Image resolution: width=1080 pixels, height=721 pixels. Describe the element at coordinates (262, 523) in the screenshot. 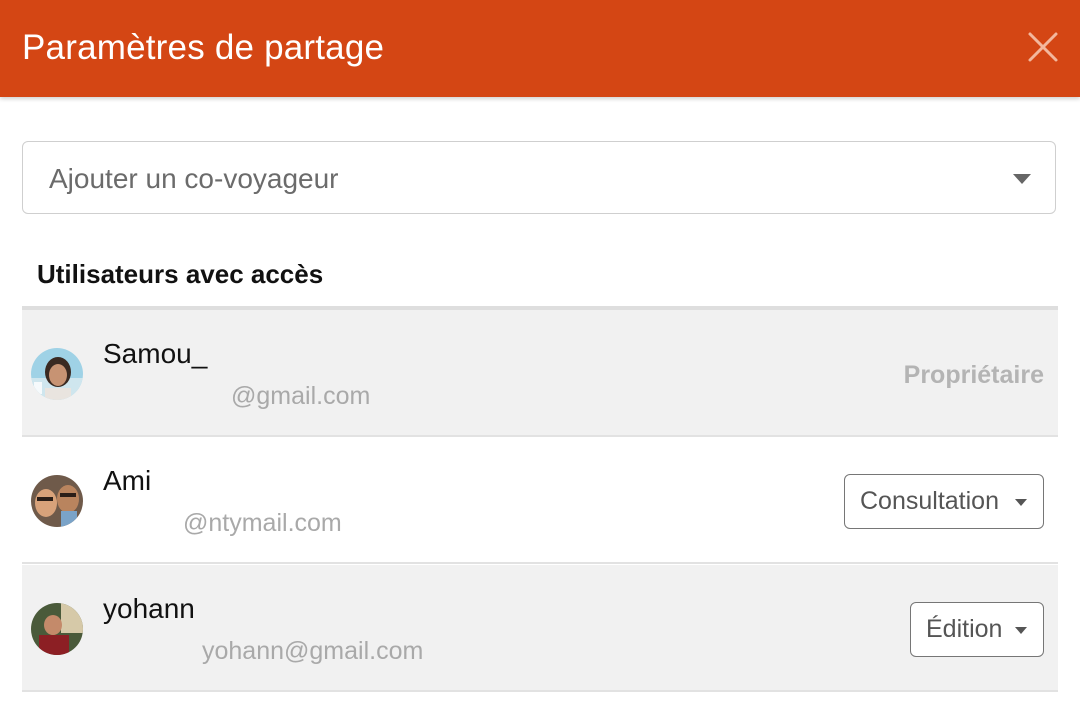

I see `user-email: @ntymail.com` at that location.